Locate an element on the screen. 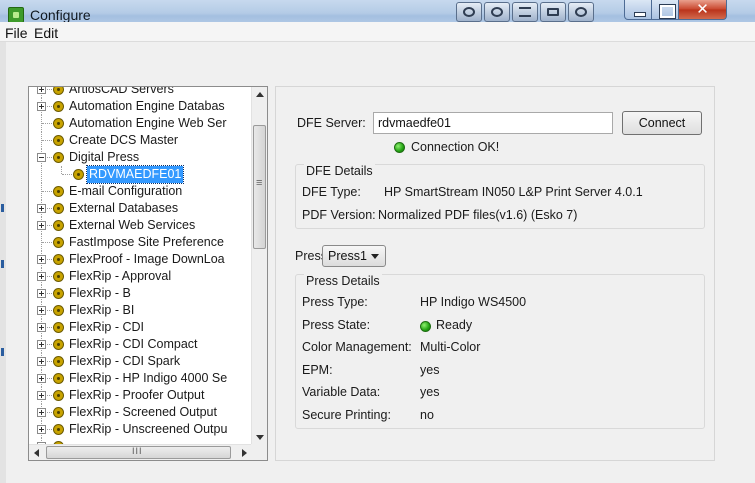 This screenshot has width=755, height=483. tree-item: FastImpose Site Preference is located at coordinates (141, 242).